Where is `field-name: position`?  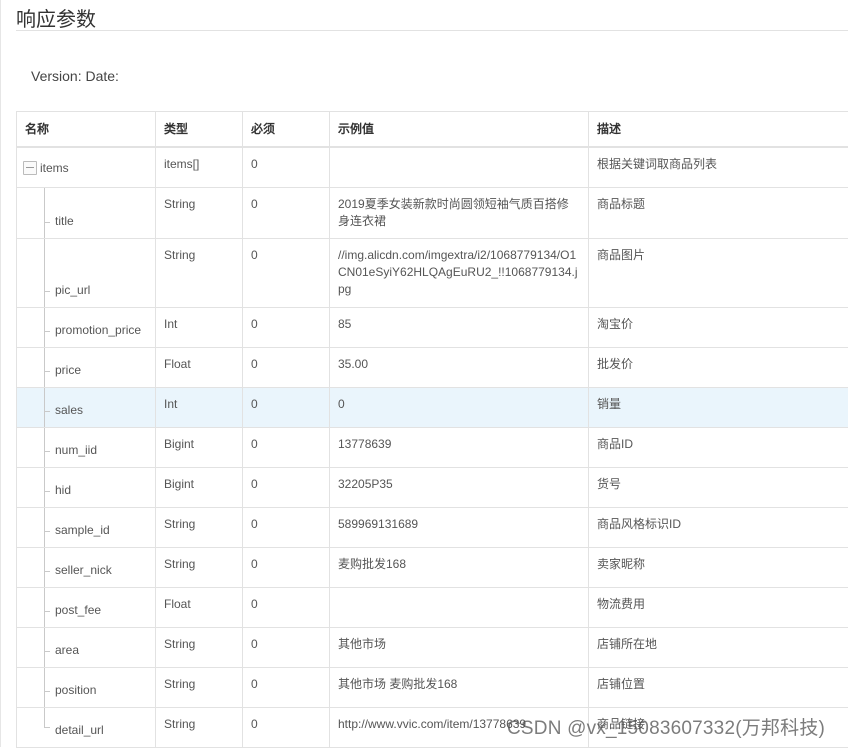
field-name: position is located at coordinates (75, 690).